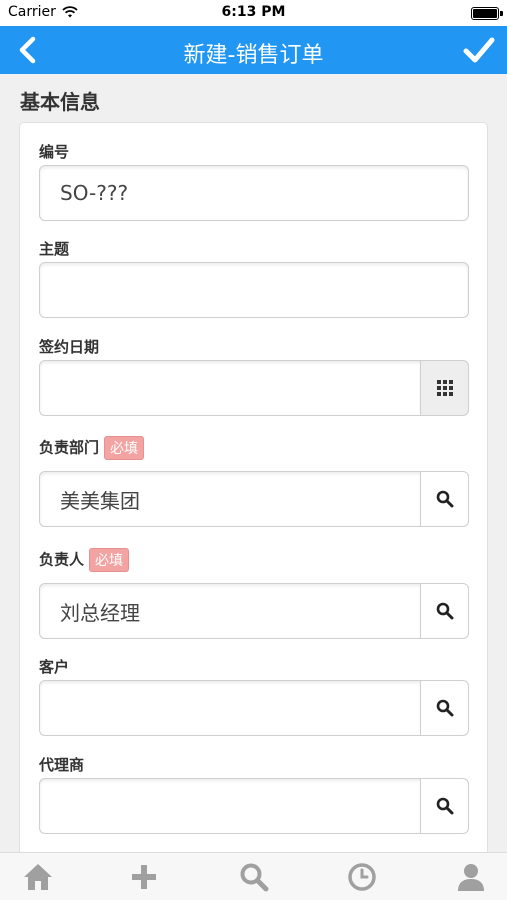 The height and width of the screenshot is (900, 507). I want to click on customer-field, so click(254, 708).